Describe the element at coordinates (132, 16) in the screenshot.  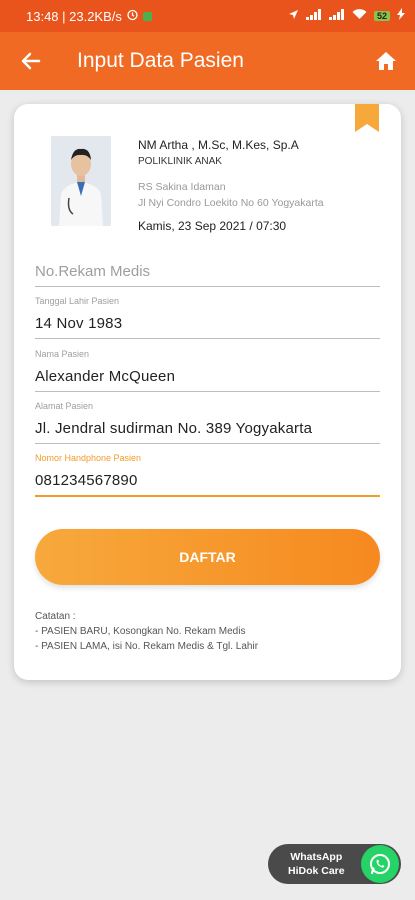
I see `alarm-icon` at that location.